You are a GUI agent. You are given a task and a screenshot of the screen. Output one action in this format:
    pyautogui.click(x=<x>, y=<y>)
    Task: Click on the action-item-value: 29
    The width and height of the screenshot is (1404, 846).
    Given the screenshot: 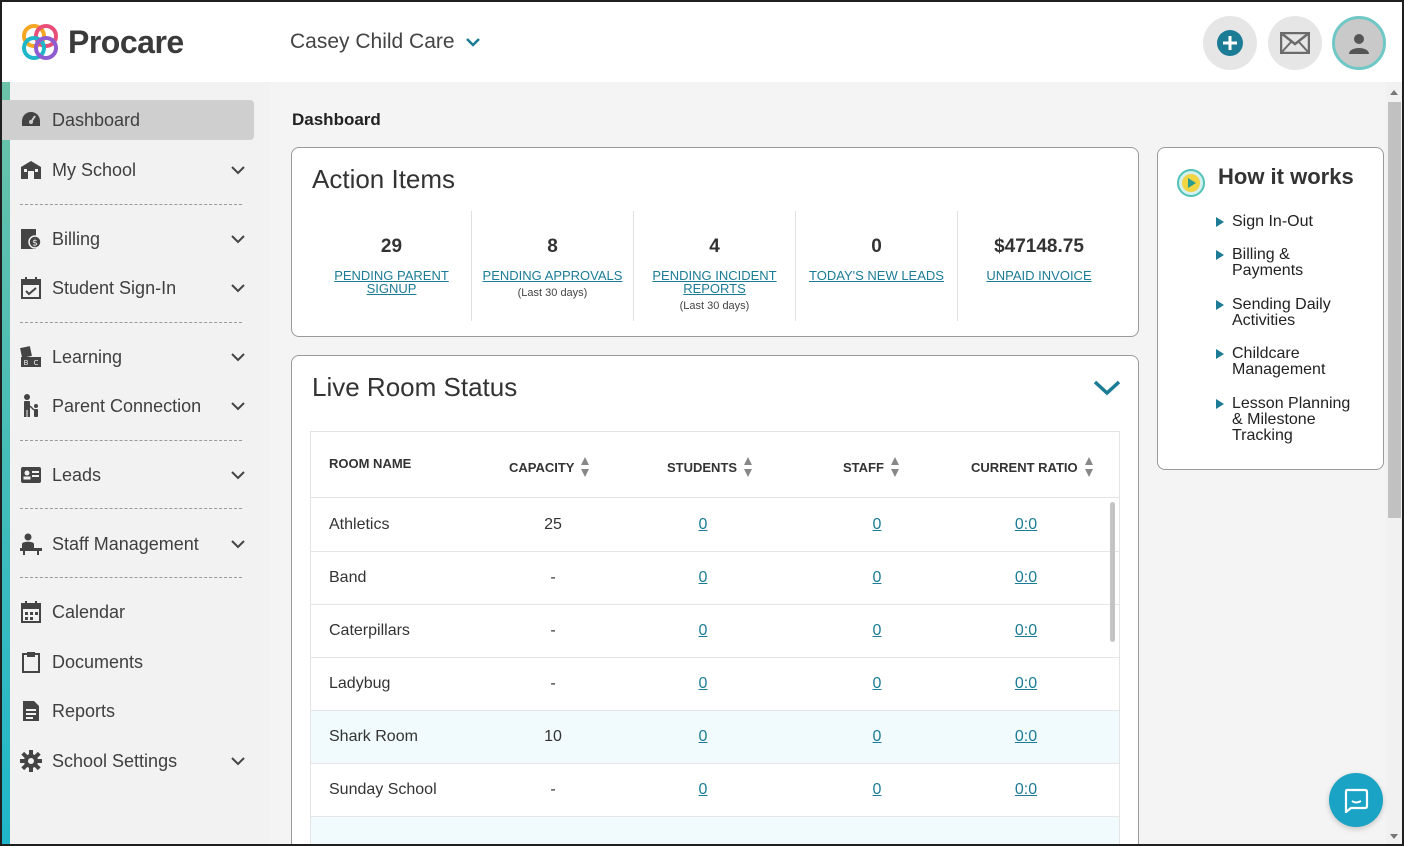 What is the action you would take?
    pyautogui.click(x=391, y=246)
    